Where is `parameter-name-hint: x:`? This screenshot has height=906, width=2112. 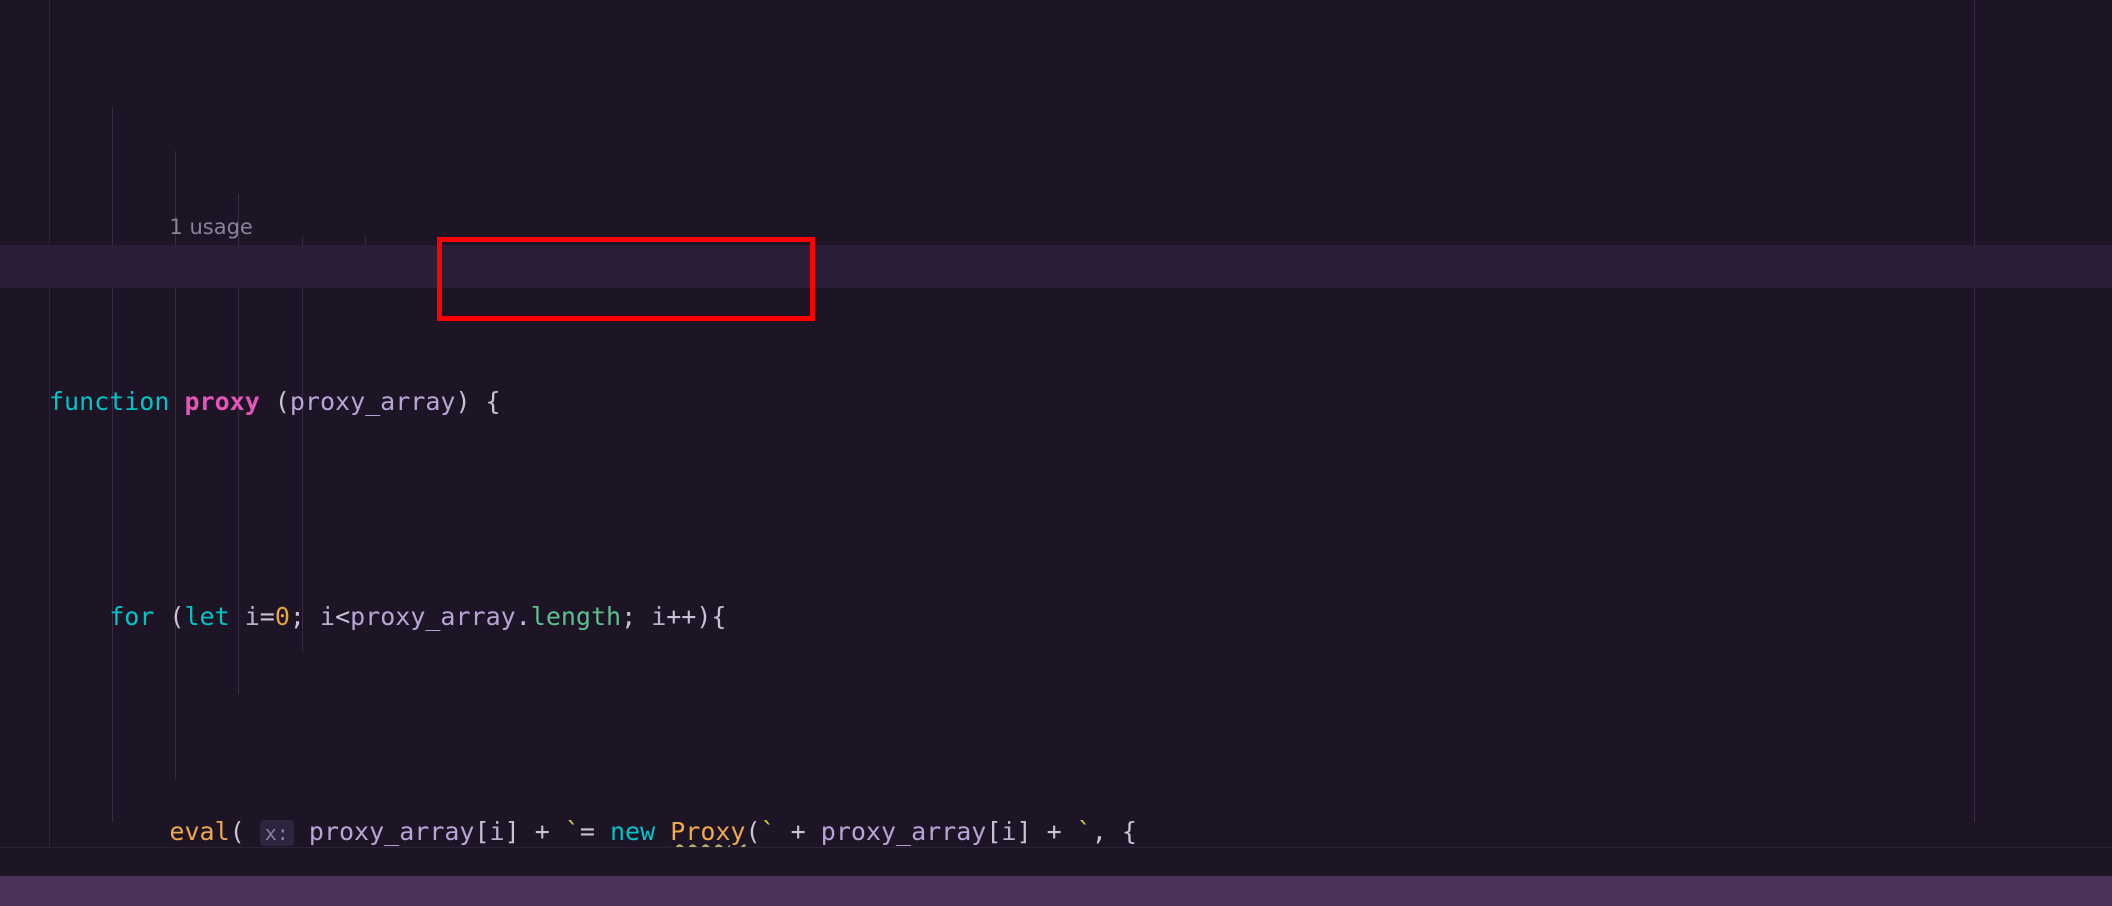
parameter-name-hint: x: is located at coordinates (276, 833).